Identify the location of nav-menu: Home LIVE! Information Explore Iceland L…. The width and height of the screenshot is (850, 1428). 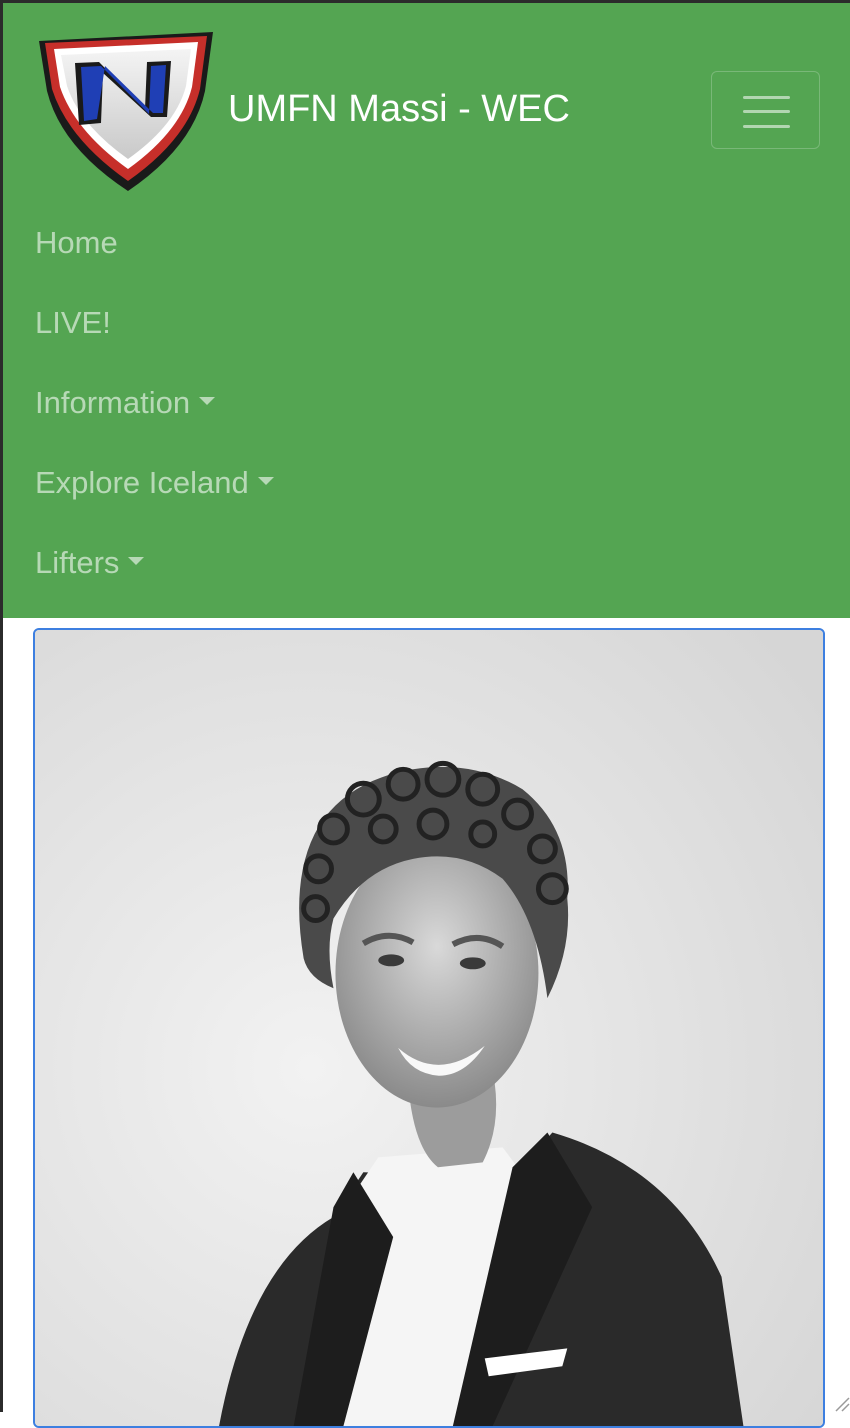
(154, 403).